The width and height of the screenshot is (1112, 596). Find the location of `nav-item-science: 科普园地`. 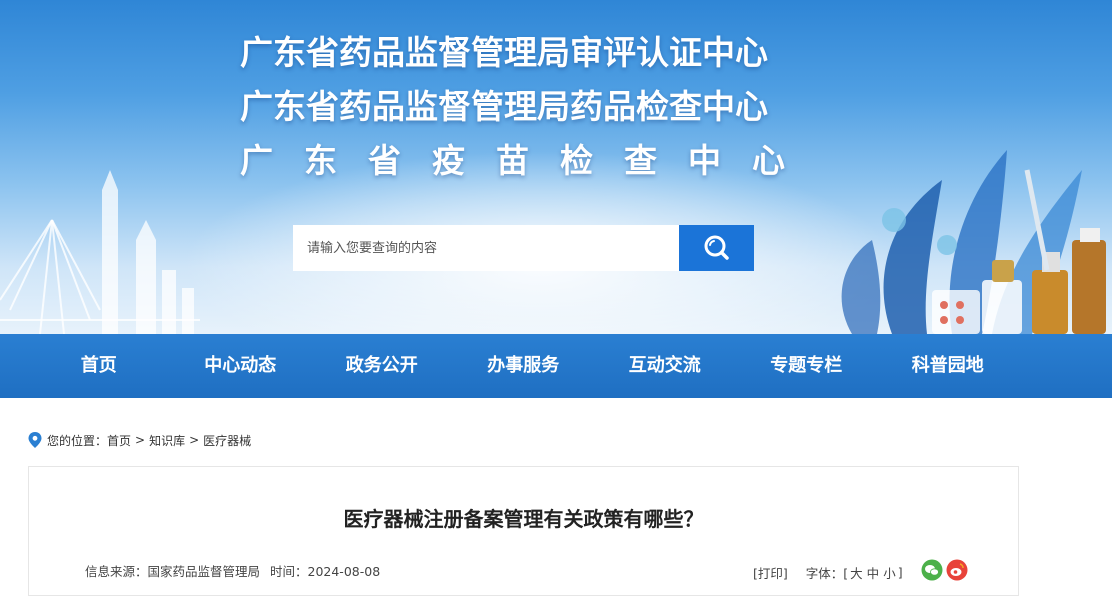

nav-item-science: 科普园地 is located at coordinates (948, 366).